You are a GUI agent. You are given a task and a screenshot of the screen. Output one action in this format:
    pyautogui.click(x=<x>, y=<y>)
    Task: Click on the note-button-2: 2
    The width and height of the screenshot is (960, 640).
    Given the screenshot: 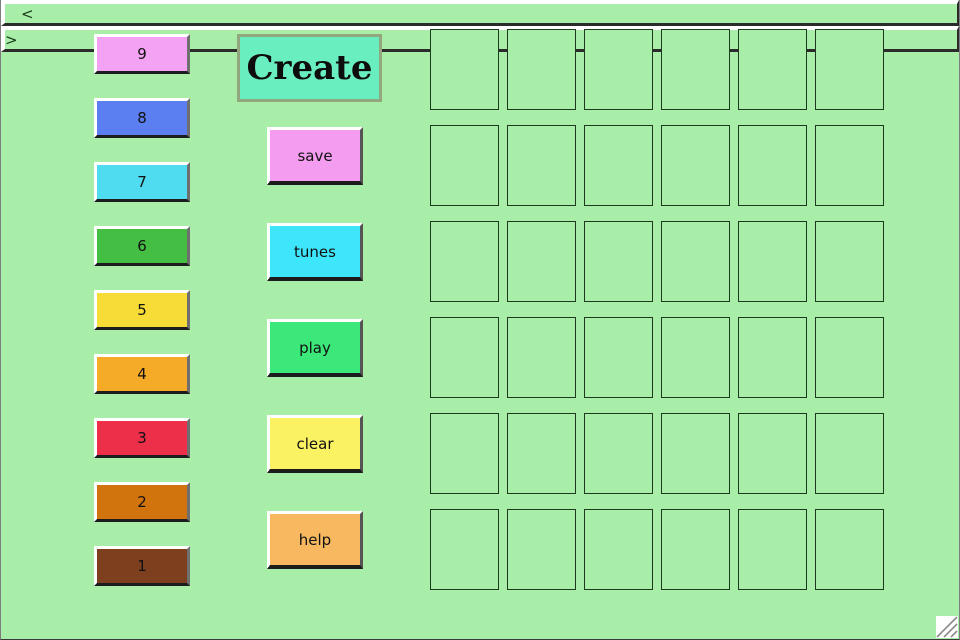 What is the action you would take?
    pyautogui.click(x=142, y=502)
    